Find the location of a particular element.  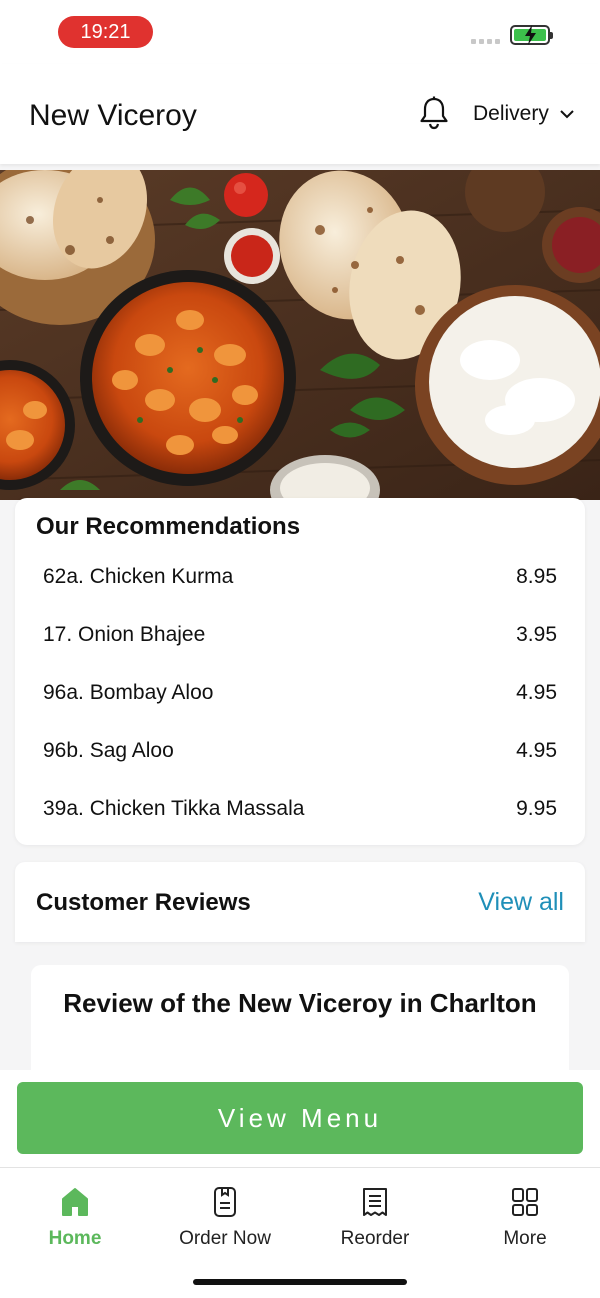

tab-reorder: Reorder is located at coordinates (375, 1218).